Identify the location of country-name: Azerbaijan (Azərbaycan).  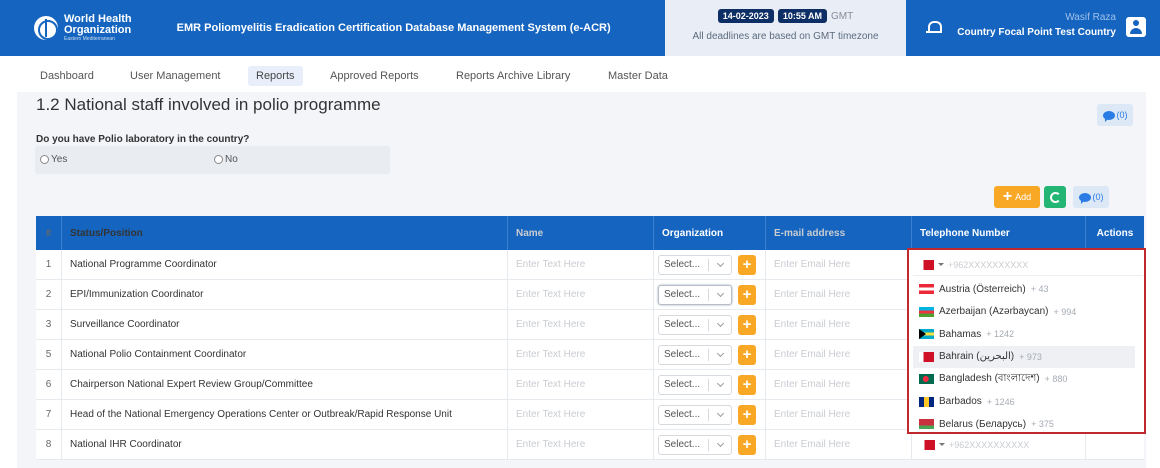
(994, 312).